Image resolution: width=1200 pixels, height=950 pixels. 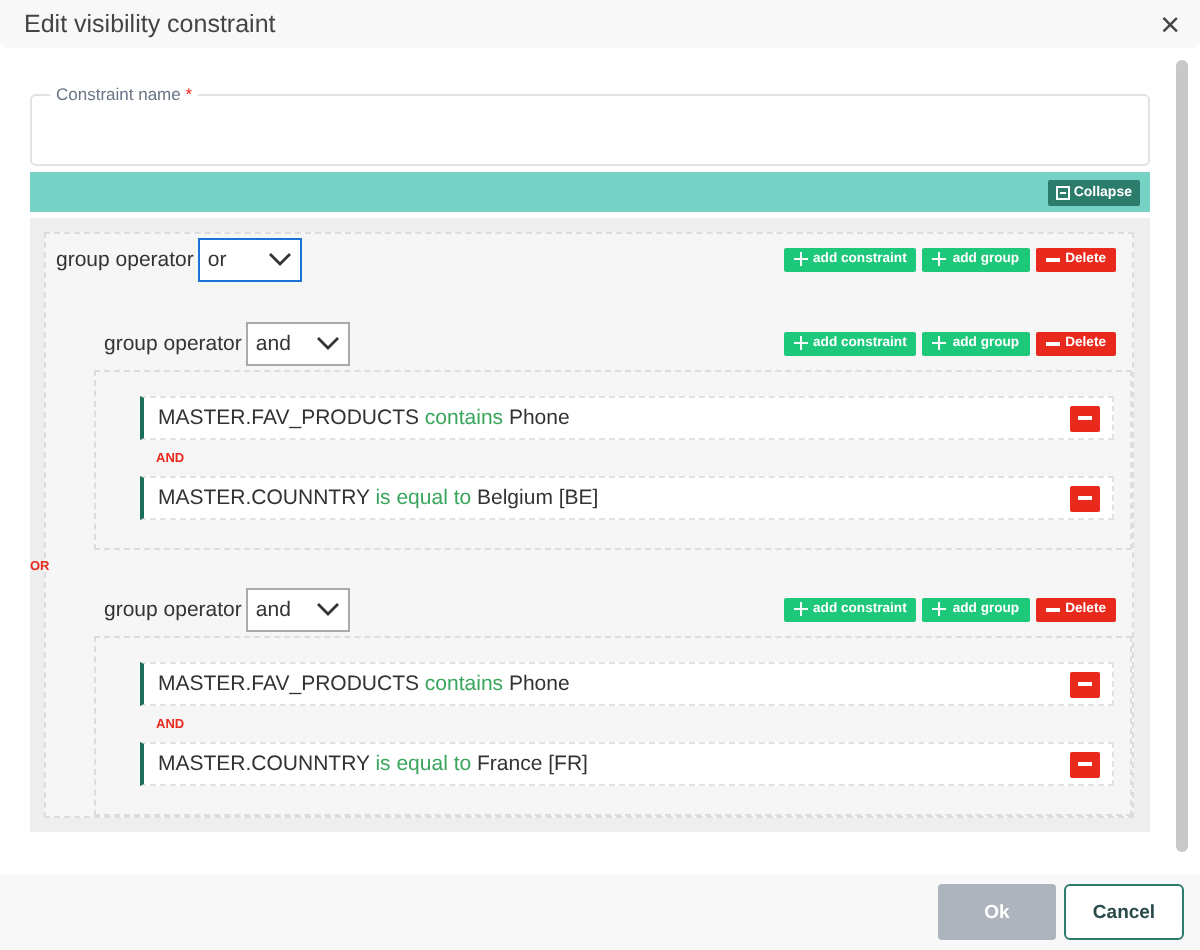 I want to click on field-label: Constraint name *, so click(x=124, y=94).